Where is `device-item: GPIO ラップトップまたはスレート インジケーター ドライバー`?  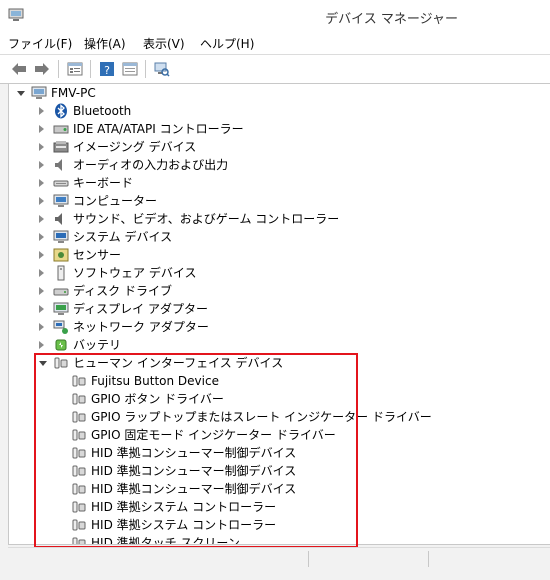 device-item: GPIO ラップトップまたはスレート インジケーター ドライバー is located at coordinates (274, 417).